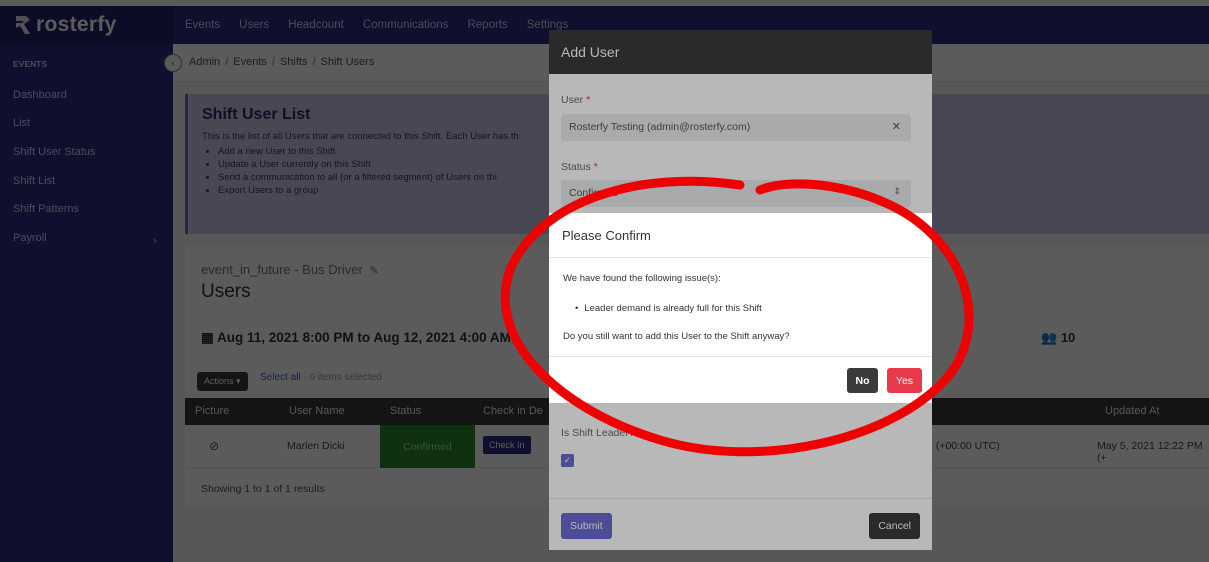 This screenshot has width=1209, height=562. What do you see at coordinates (740, 379) in the screenshot?
I see `confirm-footer: No Yes` at bounding box center [740, 379].